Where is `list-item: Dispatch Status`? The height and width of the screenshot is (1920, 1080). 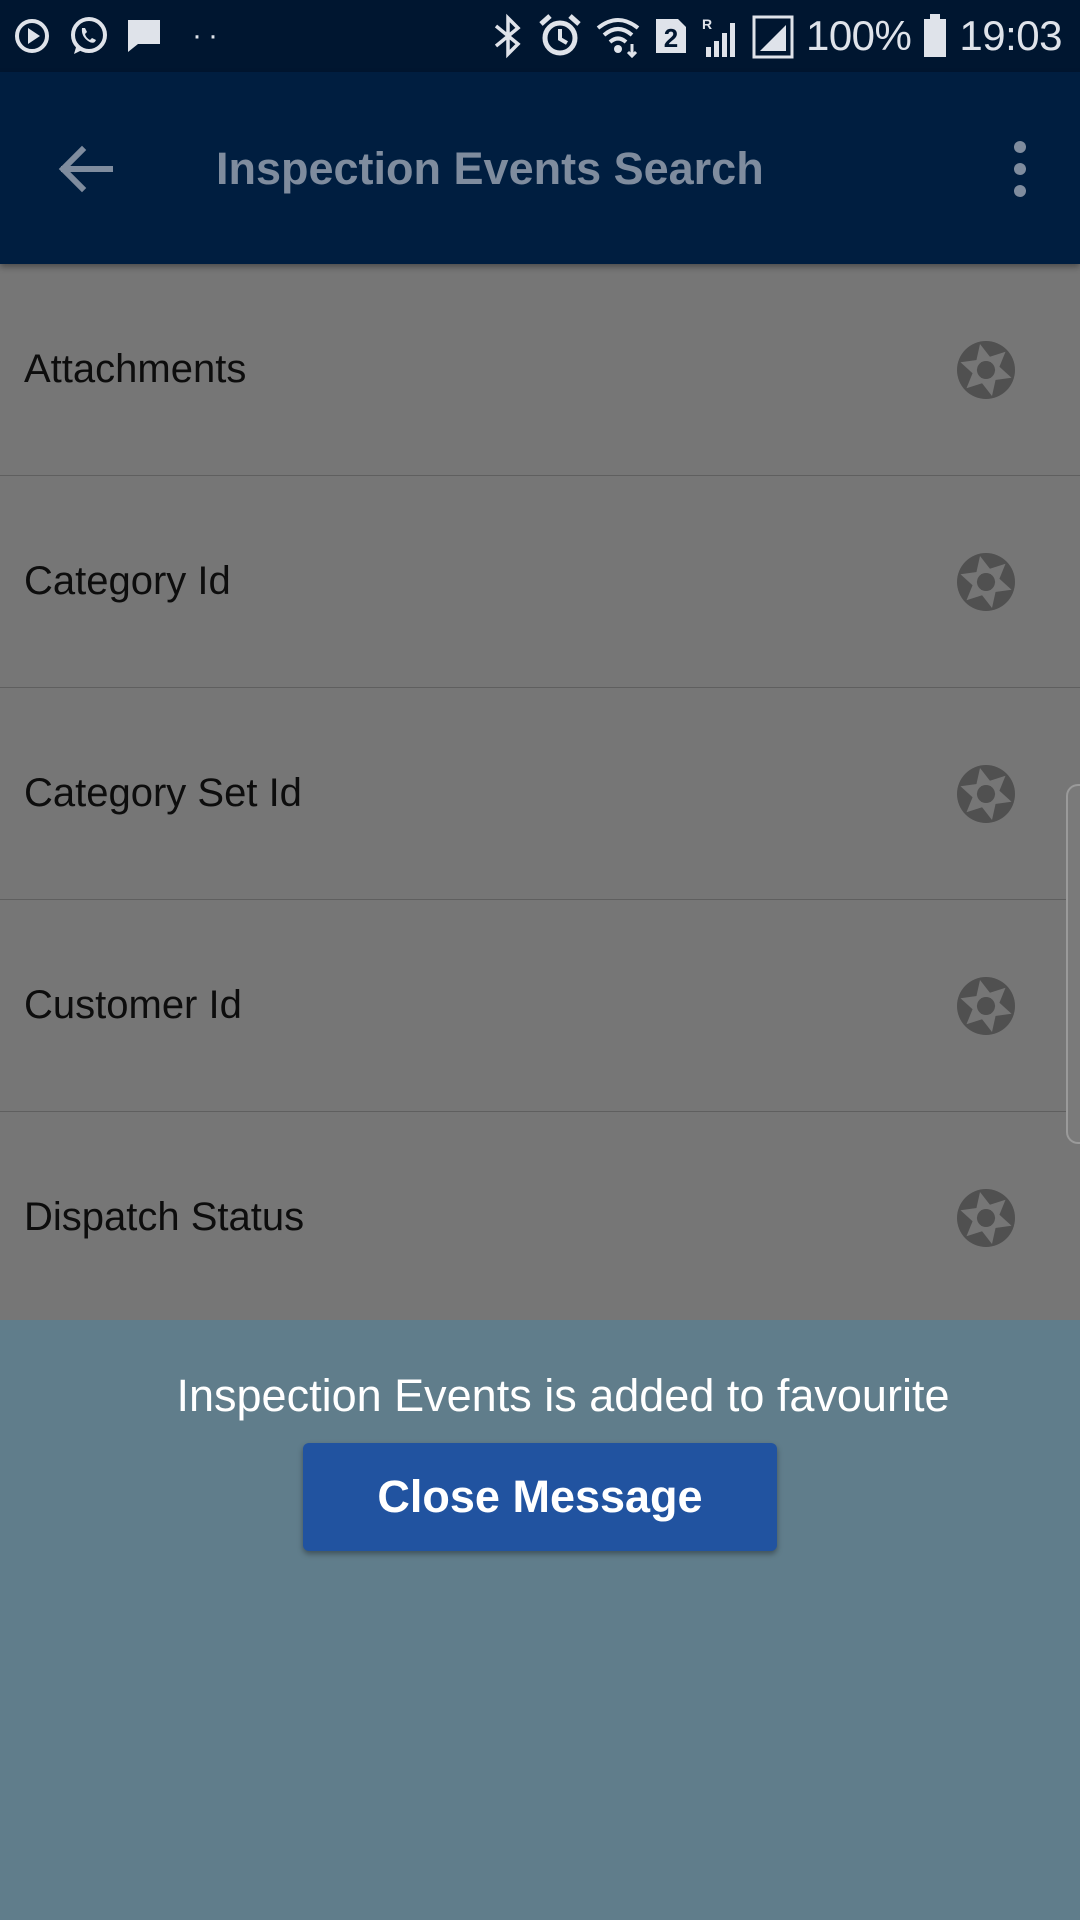 list-item: Dispatch Status is located at coordinates (540, 1218).